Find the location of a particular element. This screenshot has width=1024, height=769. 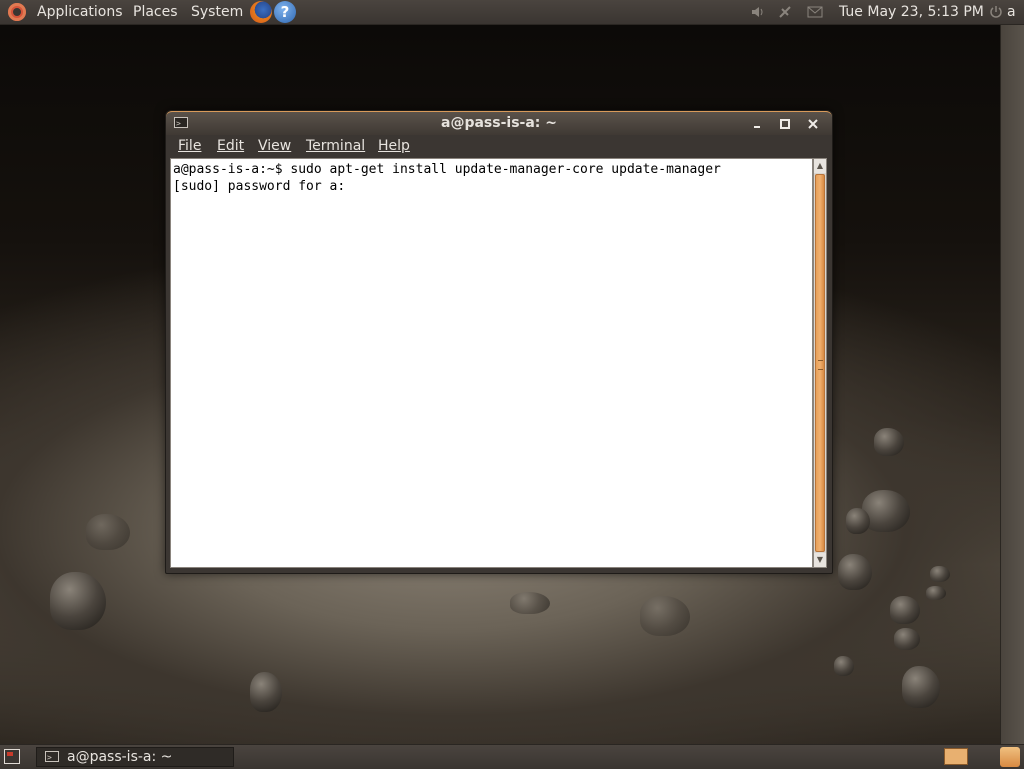

taskbar-terminal-button: >_ a@pass-is-a: ~ is located at coordinates (135, 757).